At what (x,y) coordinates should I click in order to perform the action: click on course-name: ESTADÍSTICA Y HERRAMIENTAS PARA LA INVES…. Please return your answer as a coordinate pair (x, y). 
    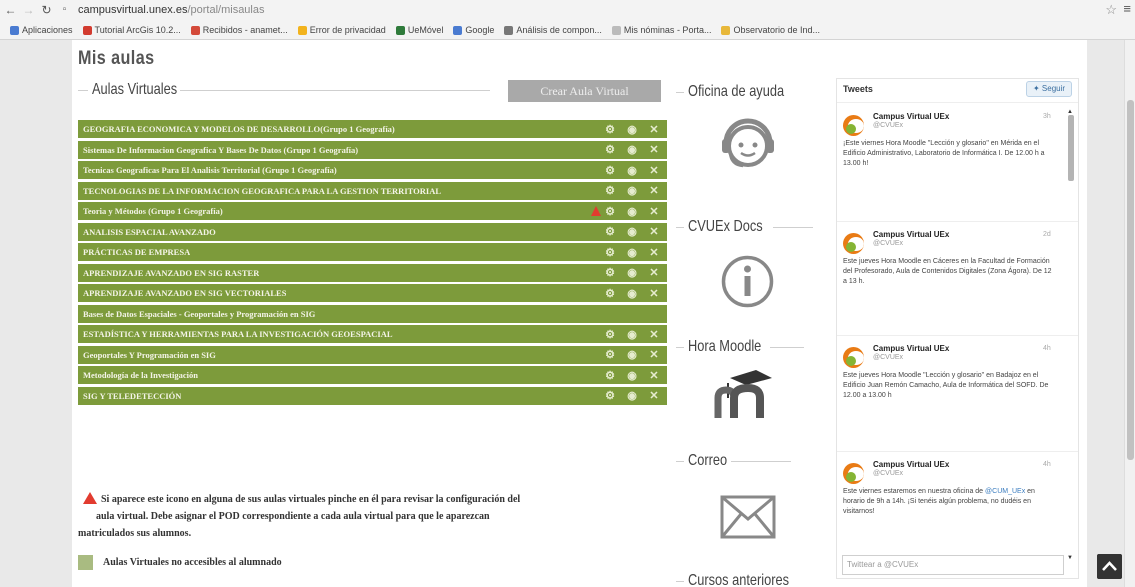
    Looking at the image, I should click on (238, 334).